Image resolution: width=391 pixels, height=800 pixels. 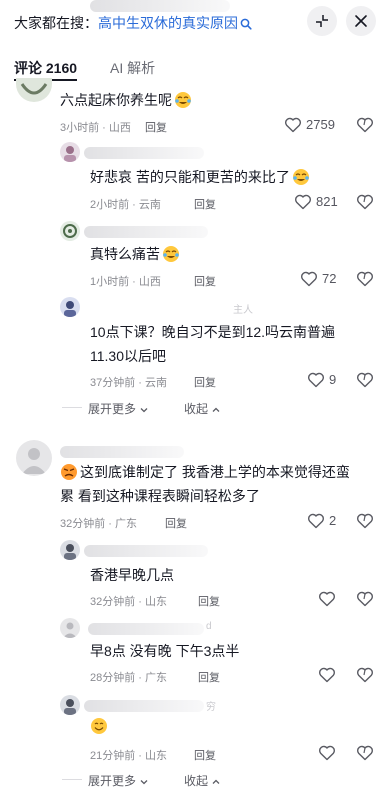 I want to click on author-tag: 主人, so click(x=243, y=310).